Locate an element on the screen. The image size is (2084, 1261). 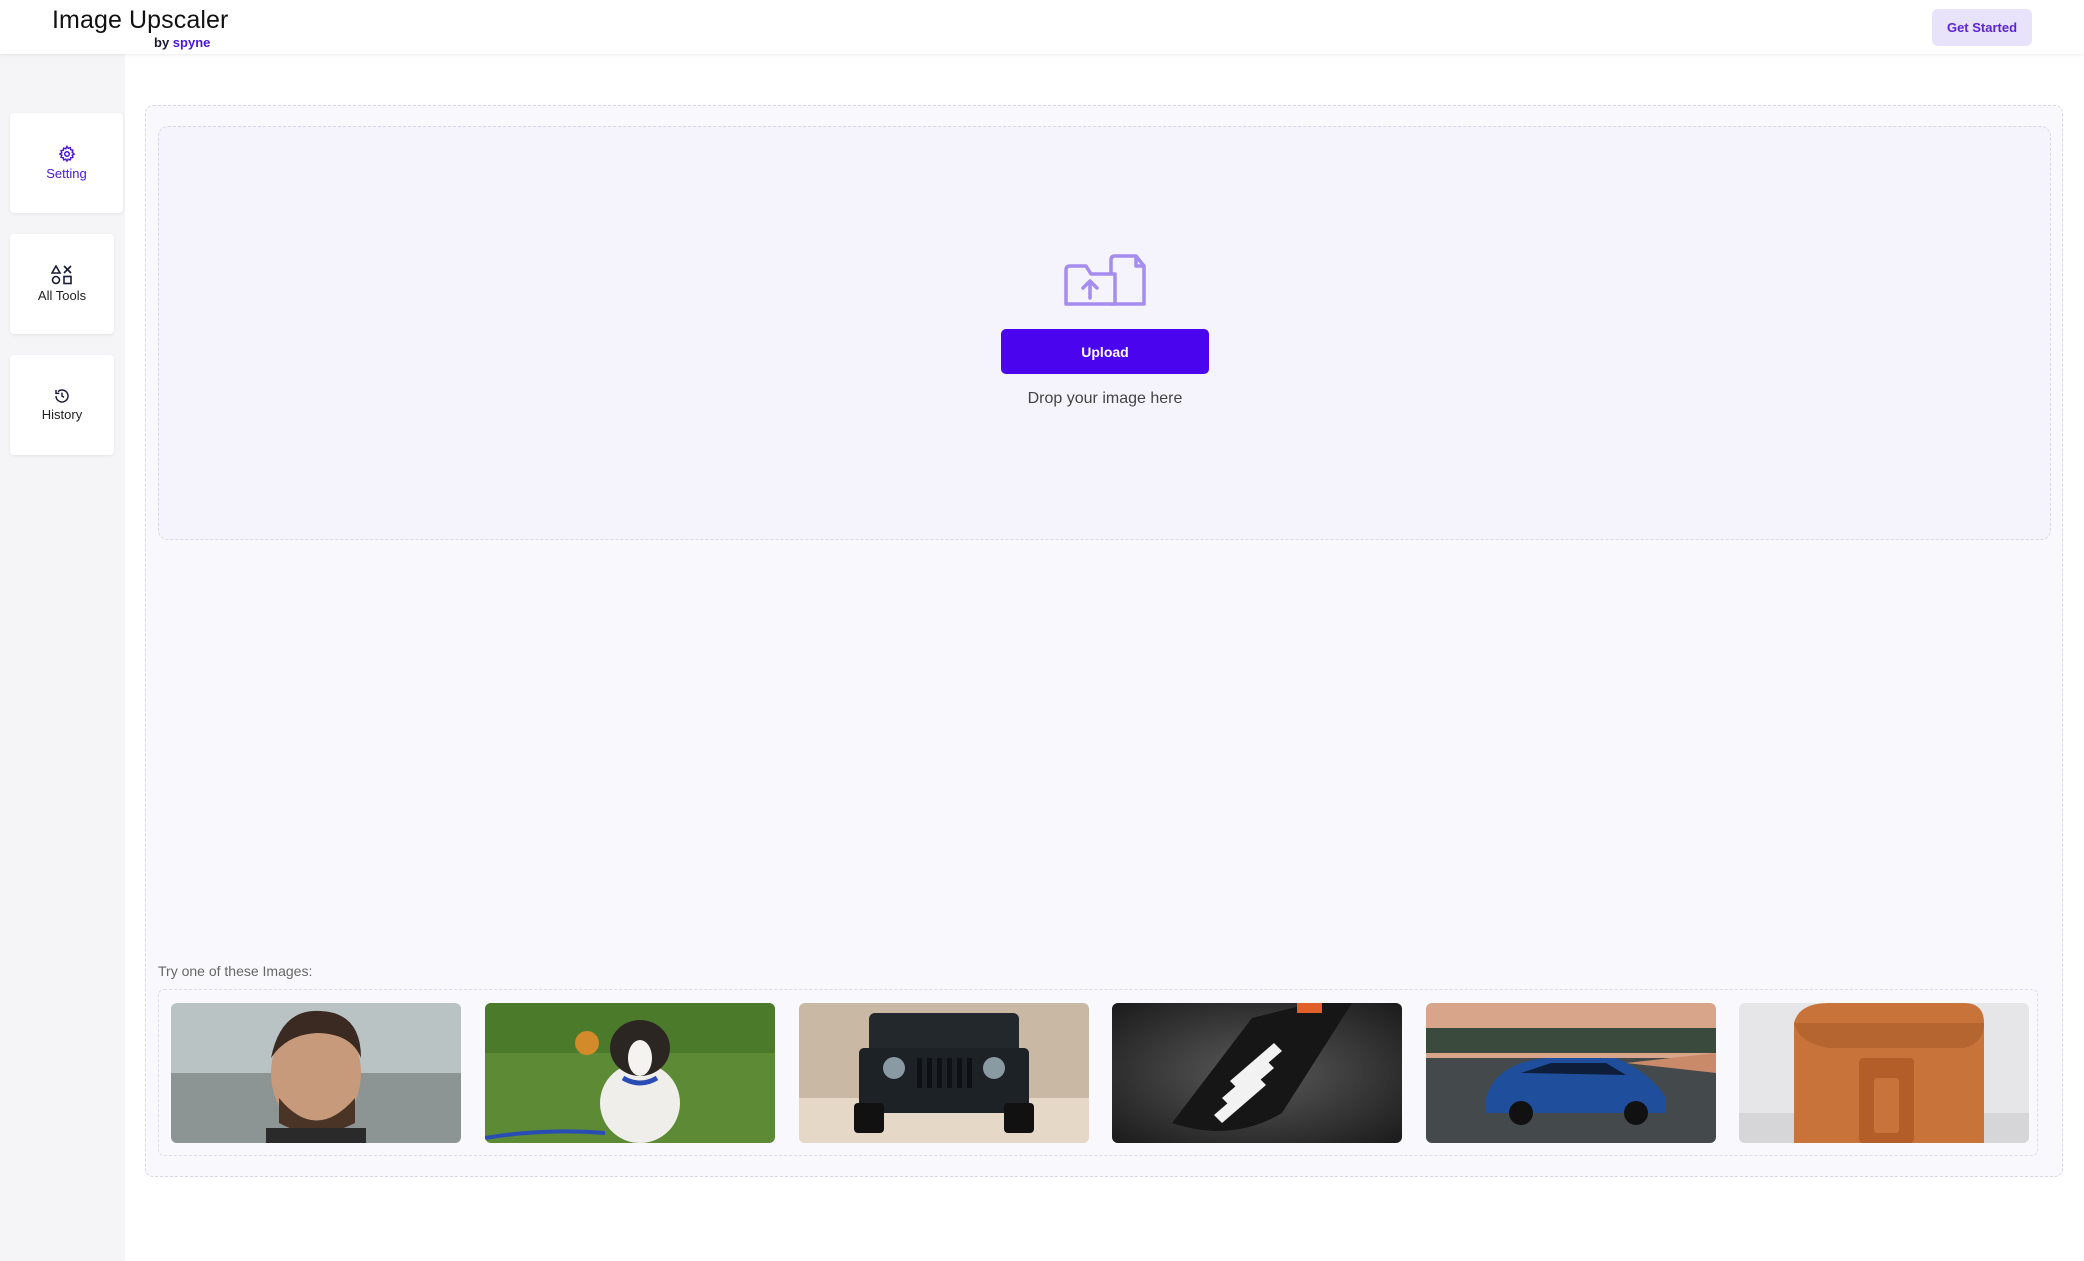
sample-image-jeep is located at coordinates (944, 1073).